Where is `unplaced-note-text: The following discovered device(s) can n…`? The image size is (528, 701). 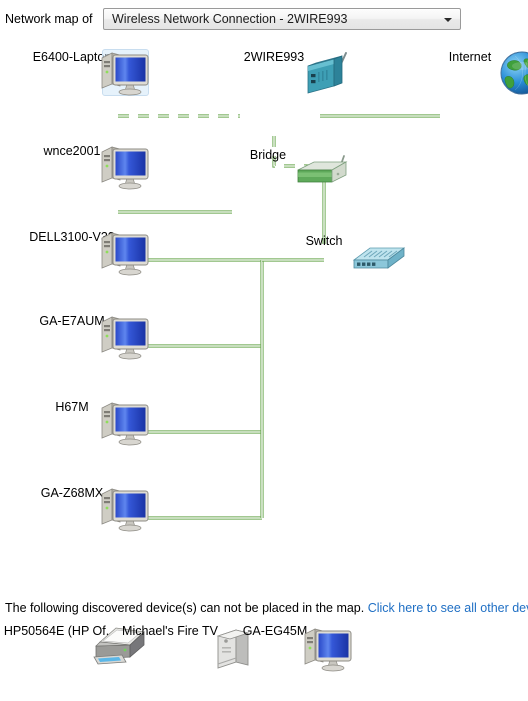 unplaced-note-text: The following discovered device(s) can n… is located at coordinates (185, 608).